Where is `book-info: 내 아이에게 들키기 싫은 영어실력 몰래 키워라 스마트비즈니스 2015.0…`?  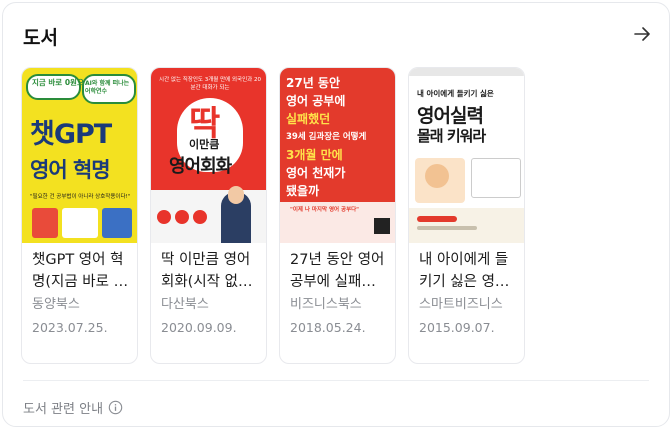 book-info: 내 아이에게 들키기 싫은 영어실력 몰래 키워라 스마트비즈니스 2015.0… is located at coordinates (467, 293).